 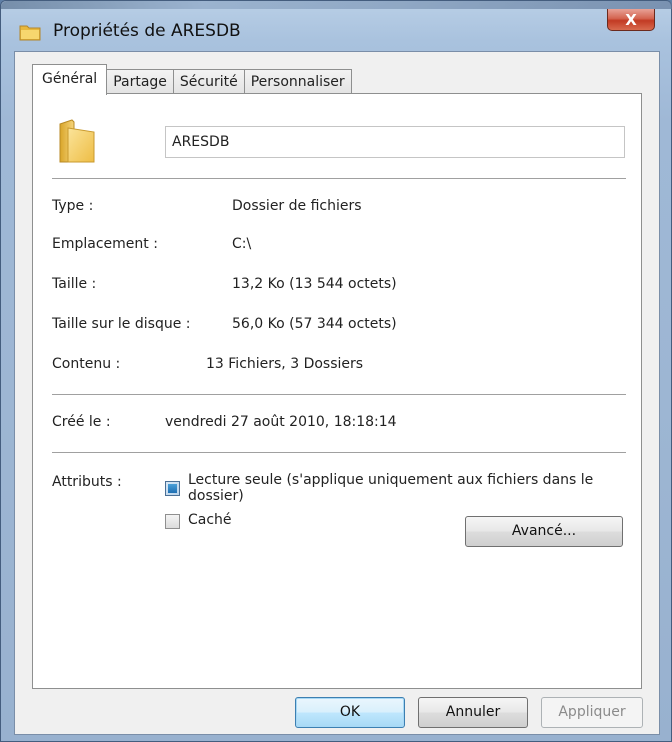 What do you see at coordinates (297, 81) in the screenshot?
I see `tab-customize: Personnaliser` at bounding box center [297, 81].